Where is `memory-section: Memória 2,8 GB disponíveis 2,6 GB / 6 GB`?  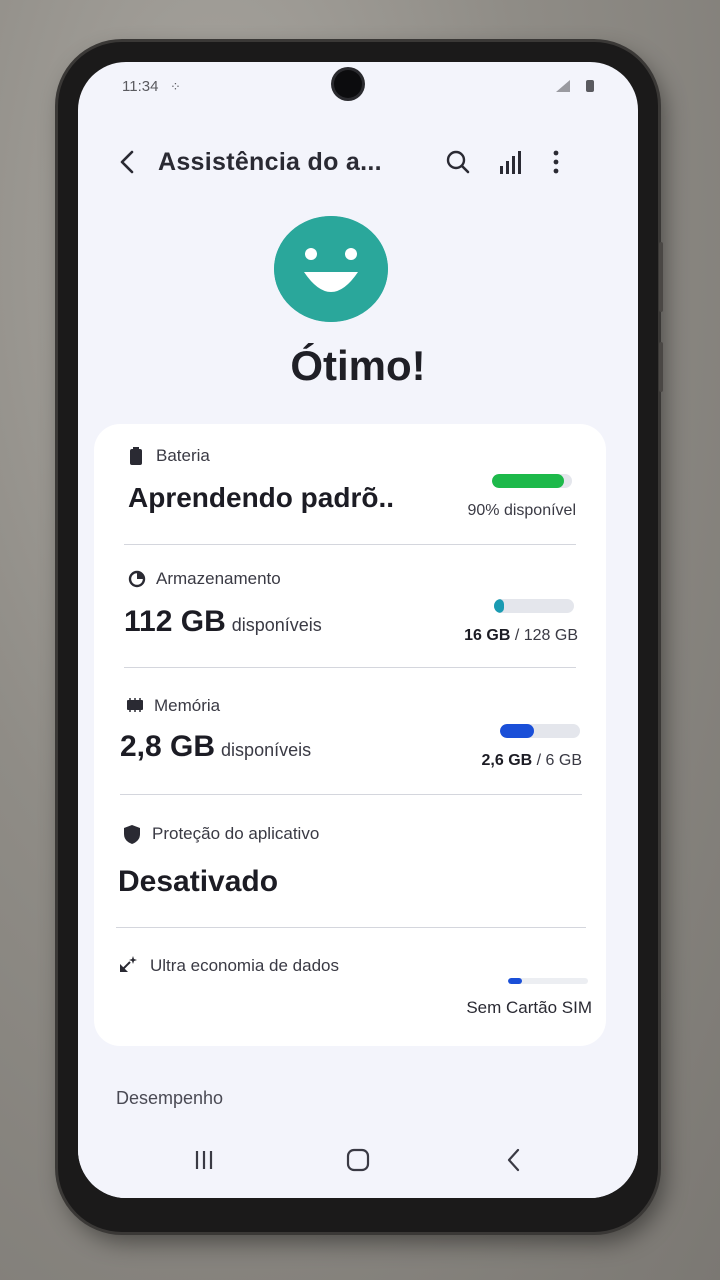 memory-section: Memória 2,8 GB disponíveis 2,6 GB / 6 GB is located at coordinates (350, 730).